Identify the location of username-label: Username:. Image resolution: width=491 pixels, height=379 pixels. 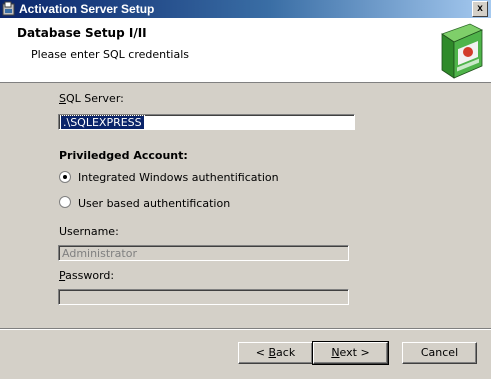
(89, 231).